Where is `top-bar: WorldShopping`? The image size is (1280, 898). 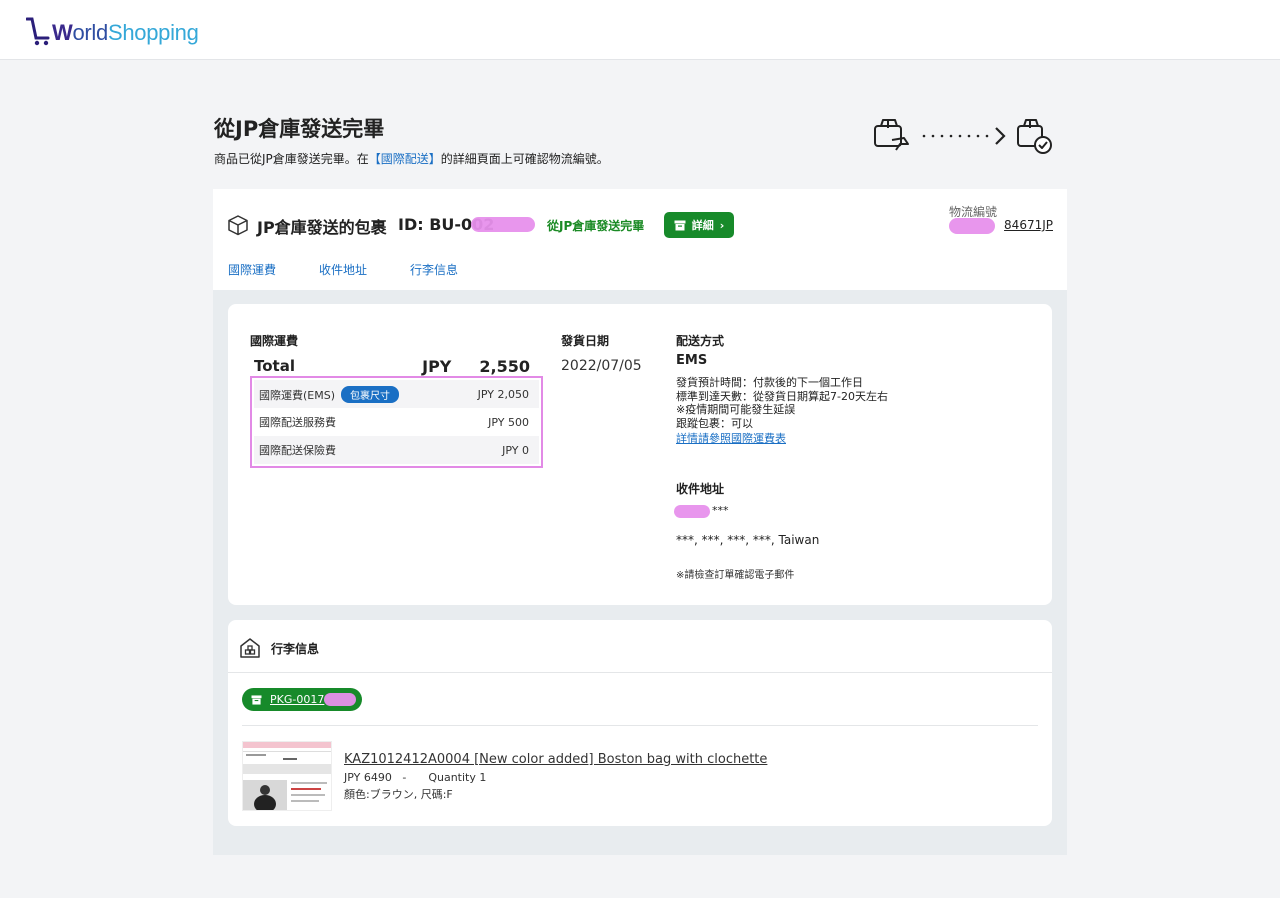 top-bar: WorldShopping is located at coordinates (640, 30).